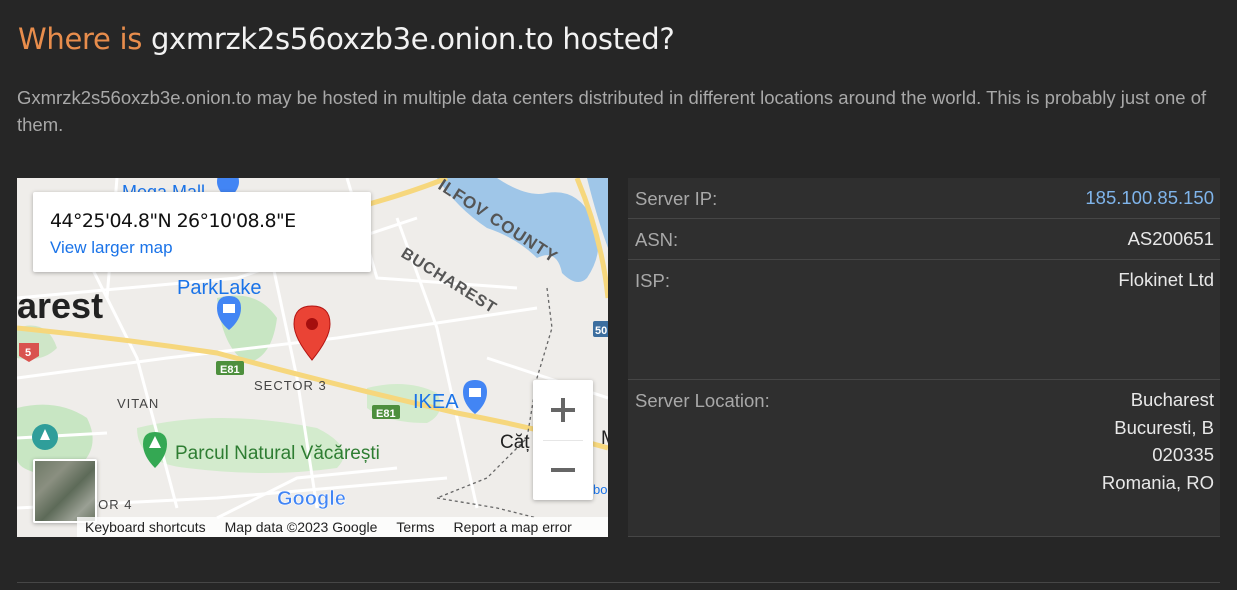 Image resolution: width=1237 pixels, height=590 pixels. Describe the element at coordinates (111, 248) in the screenshot. I see `view-larger-map-link: View larger map` at that location.